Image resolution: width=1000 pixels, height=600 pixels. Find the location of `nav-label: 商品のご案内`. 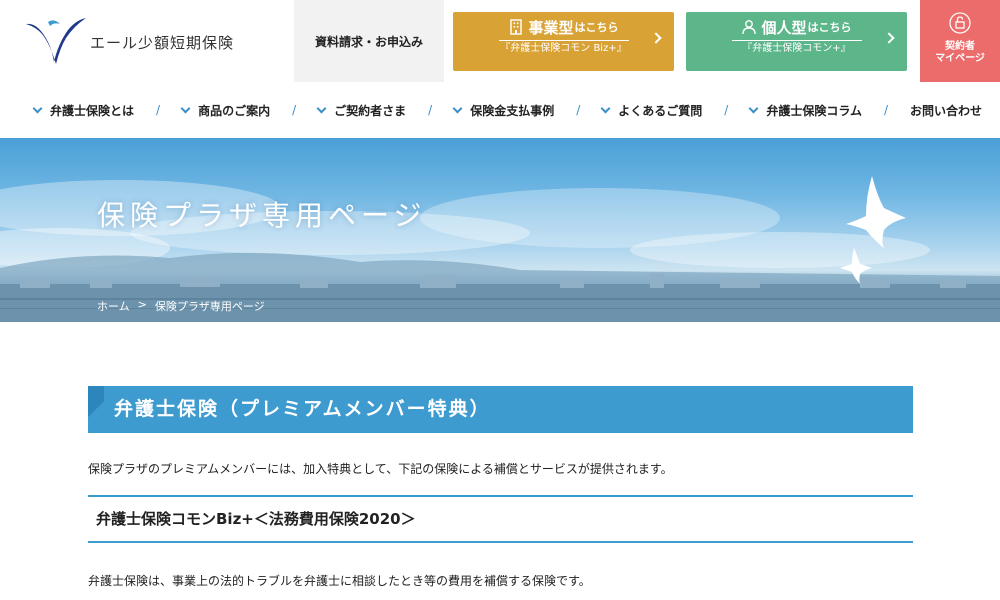

nav-label: 商品のご案内 is located at coordinates (234, 110).